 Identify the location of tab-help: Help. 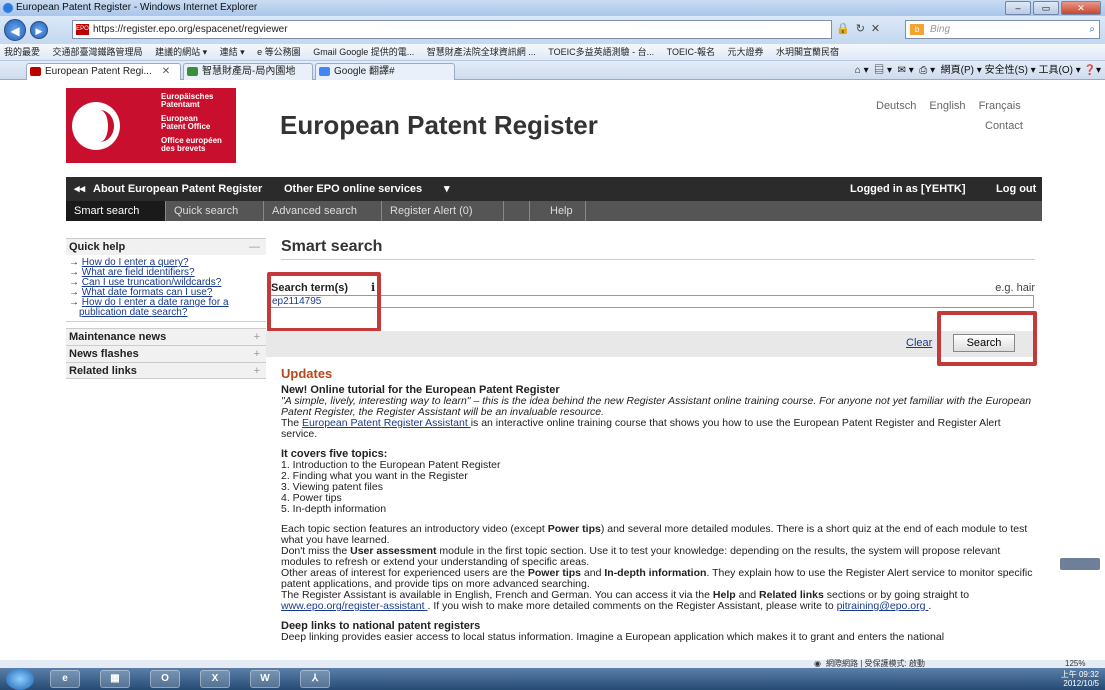
(558, 211).